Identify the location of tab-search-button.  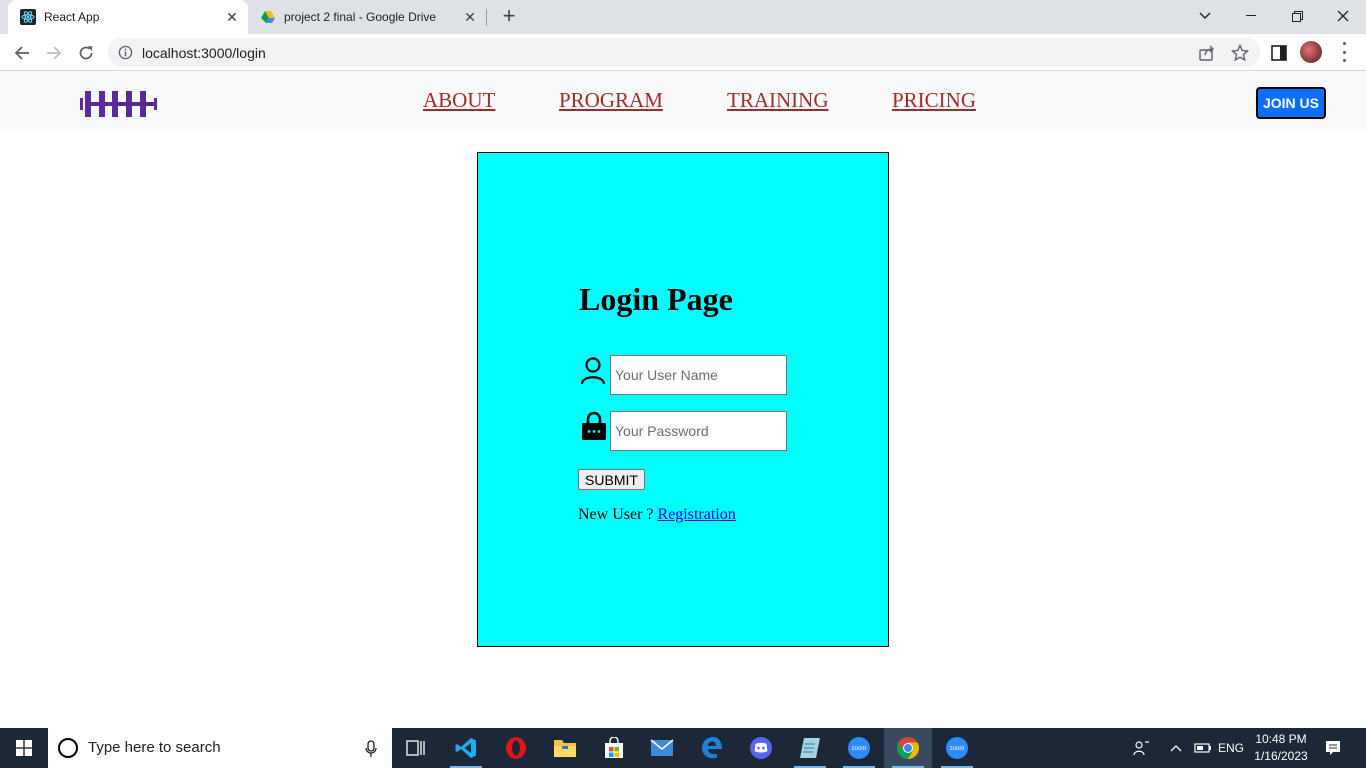
(1205, 16).